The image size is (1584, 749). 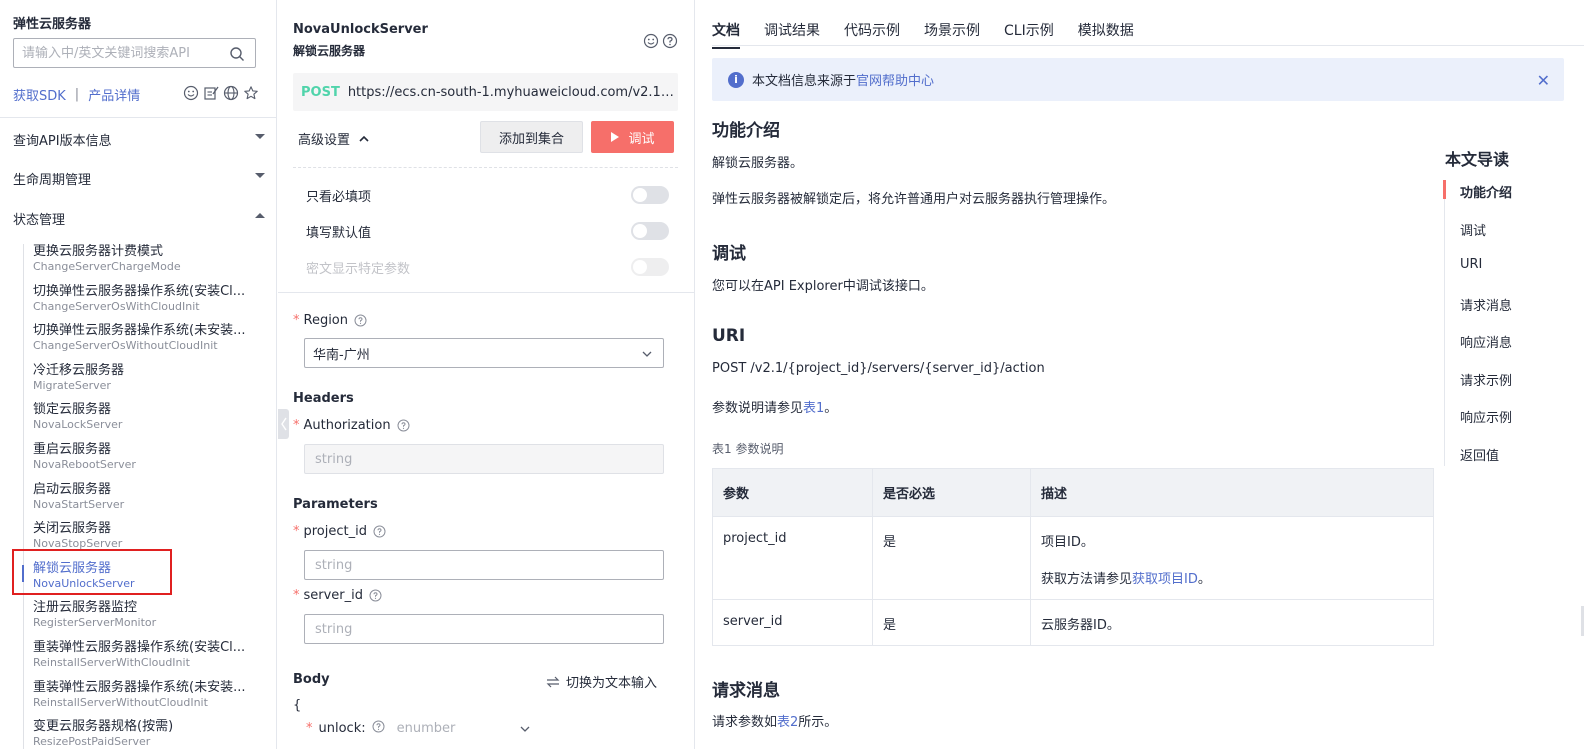 What do you see at coordinates (1444, 323) in the screenshot?
I see `toc-rail` at bounding box center [1444, 323].